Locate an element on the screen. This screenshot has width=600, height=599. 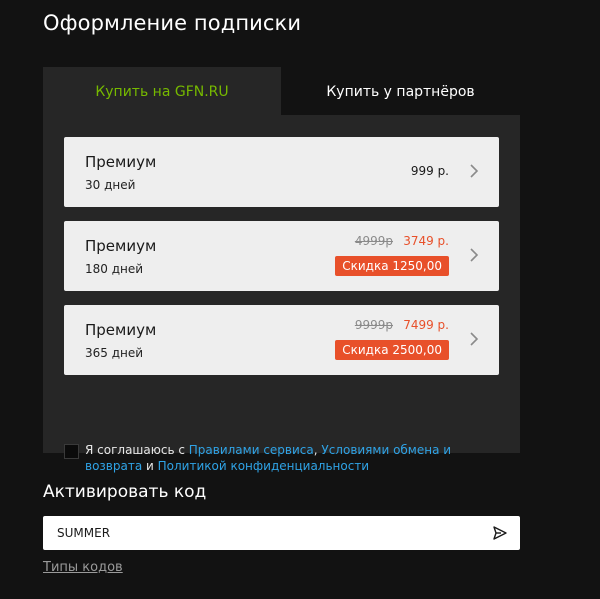
discount-badge: Скидка 1250,00 is located at coordinates (392, 266).